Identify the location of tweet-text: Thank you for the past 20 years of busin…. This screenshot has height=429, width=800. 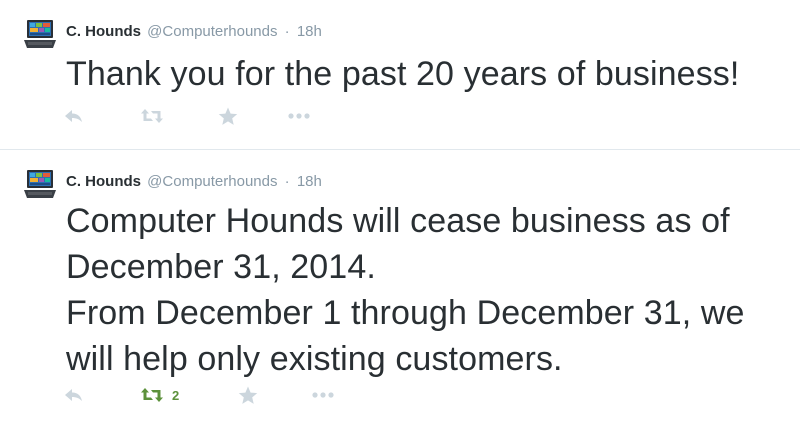
(423, 74).